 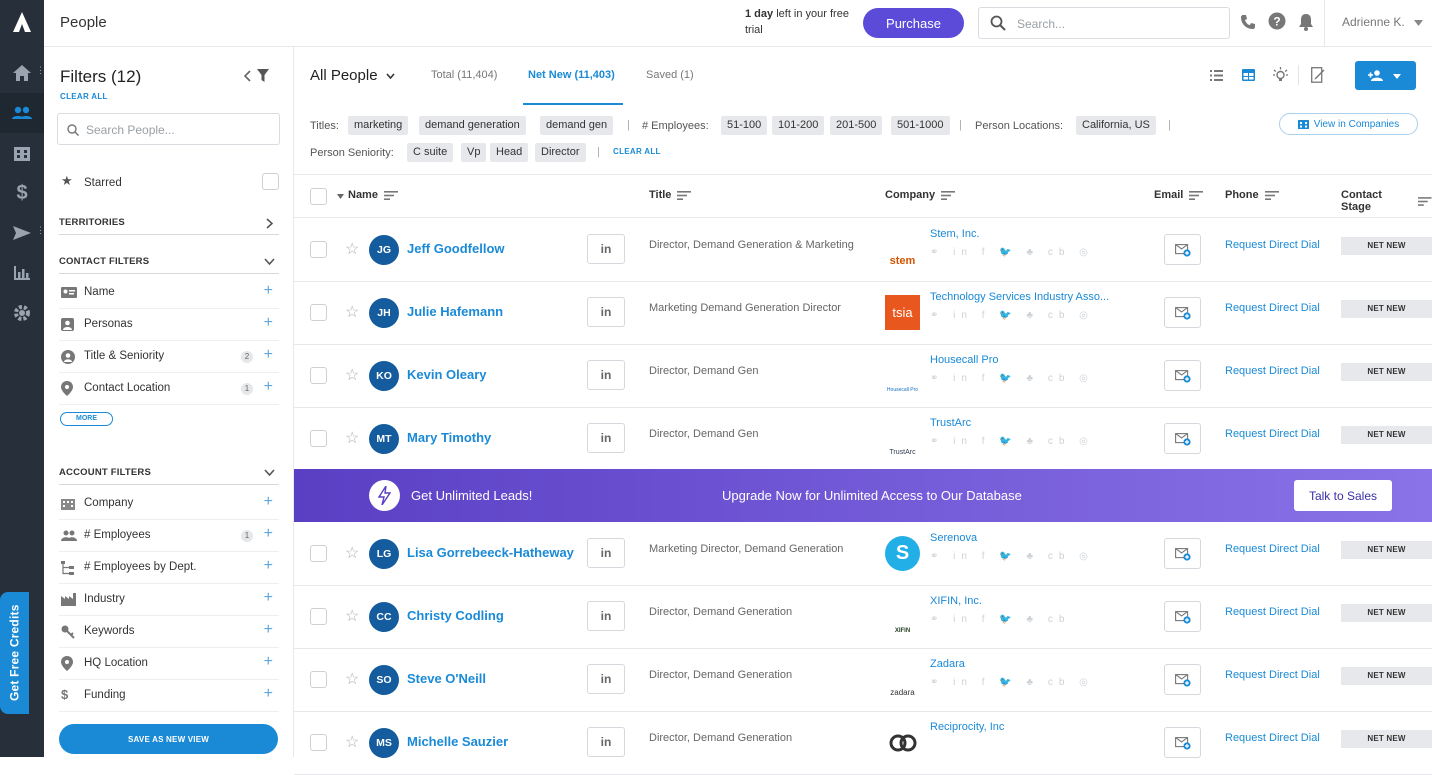 What do you see at coordinates (169, 265) in the screenshot?
I see `contact-filters-section: CONTACT FILTERS` at bounding box center [169, 265].